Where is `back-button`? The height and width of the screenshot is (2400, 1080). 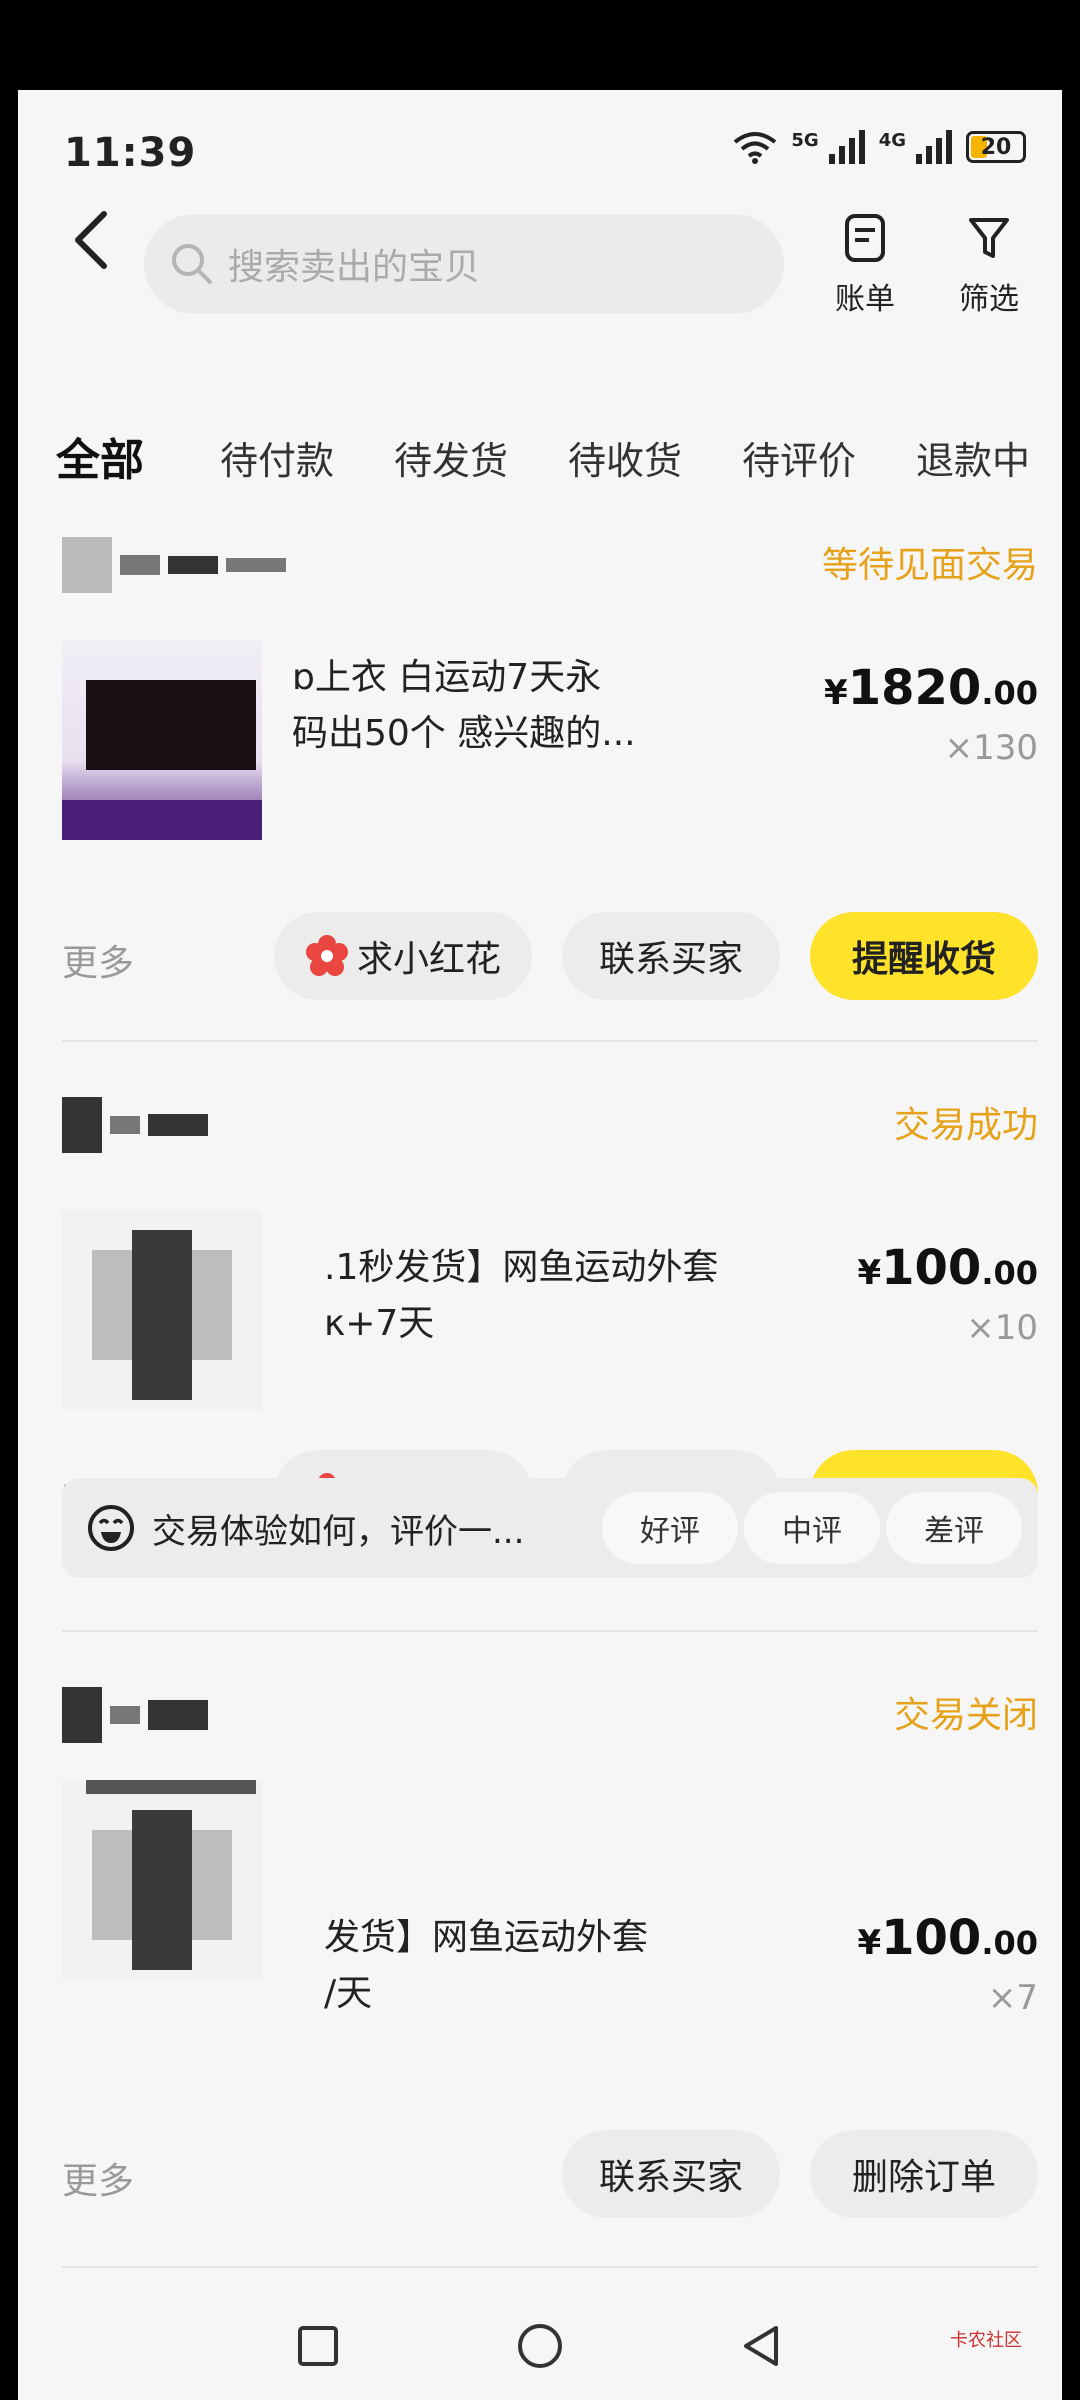
back-button is located at coordinates (92, 240).